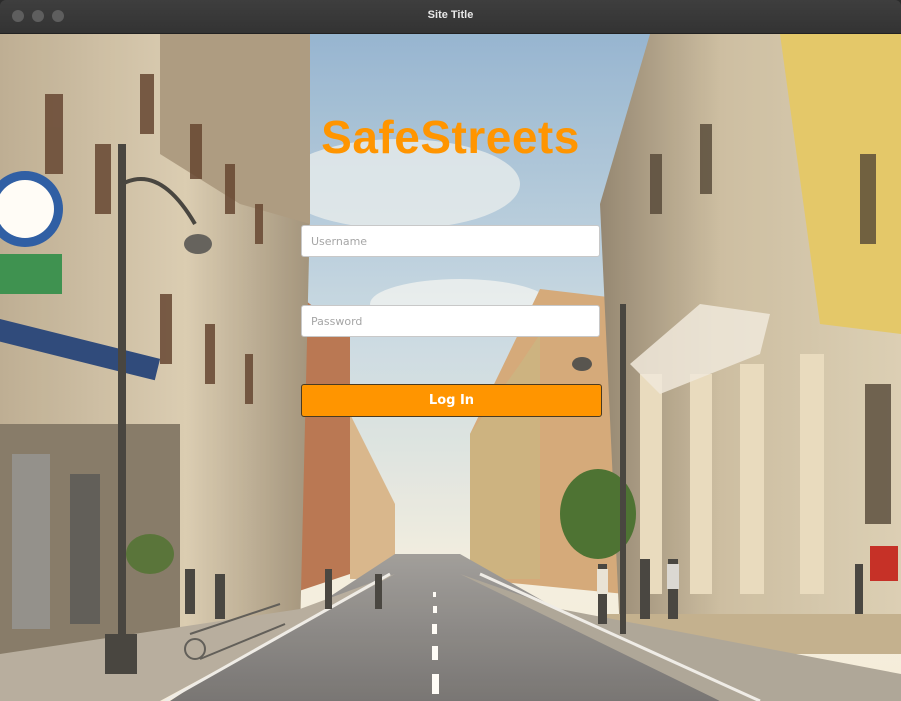  Describe the element at coordinates (451, 400) in the screenshot. I see `login-button: Log In` at that location.